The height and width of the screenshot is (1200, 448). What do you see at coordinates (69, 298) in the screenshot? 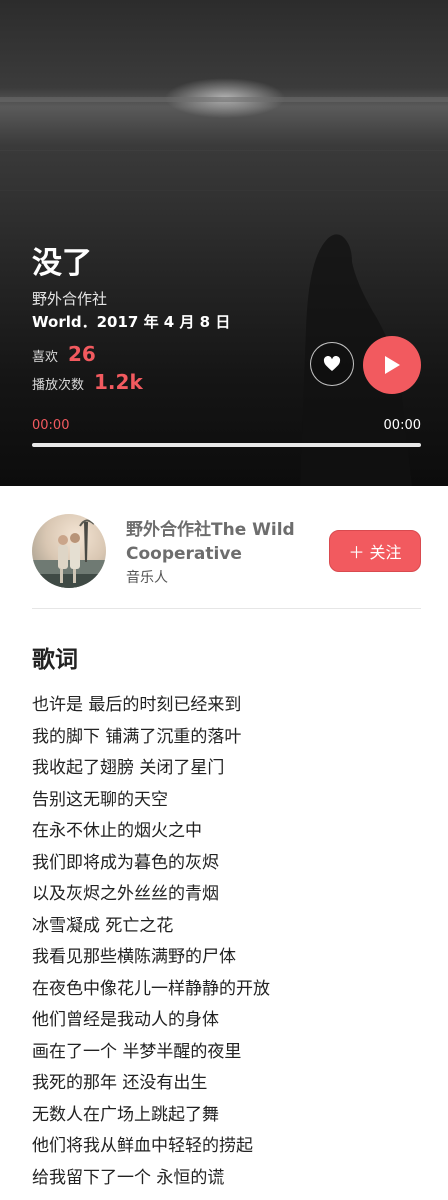
I see `song-artist: 野外合作社` at bounding box center [69, 298].